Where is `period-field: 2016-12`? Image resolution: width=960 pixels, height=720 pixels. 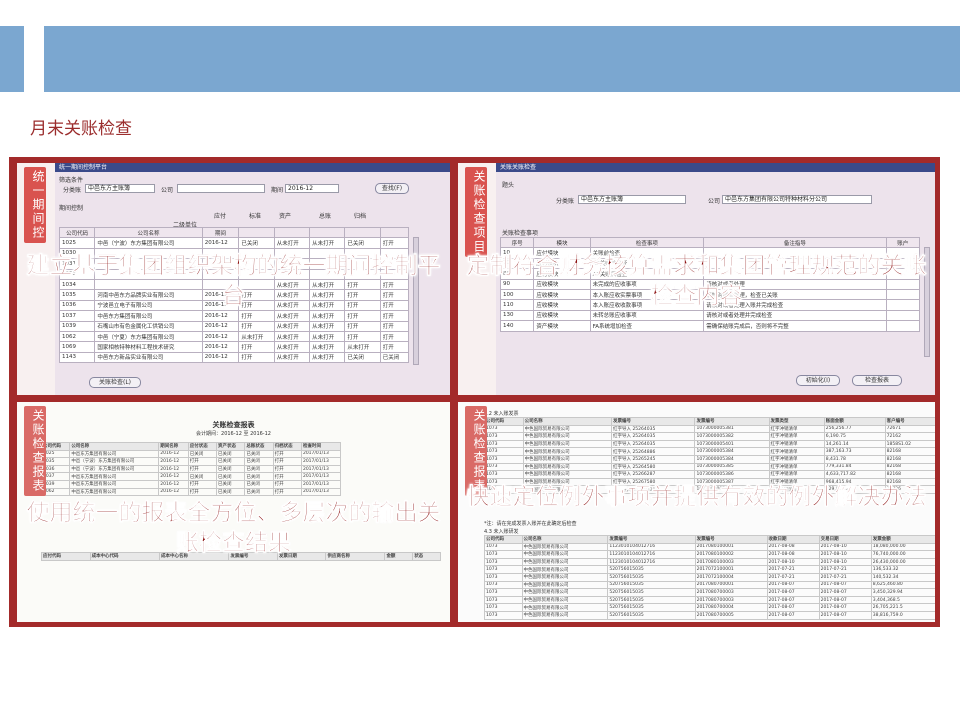
period-field: 2016-12 is located at coordinates (312, 188).